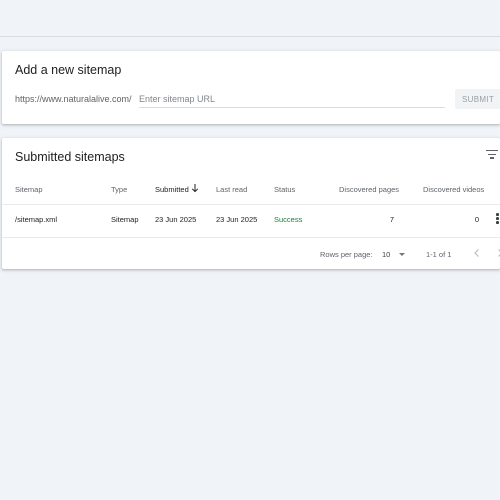  What do you see at coordinates (453, 189) in the screenshot?
I see `column-header-discovered-videos: Discovered videos` at bounding box center [453, 189].